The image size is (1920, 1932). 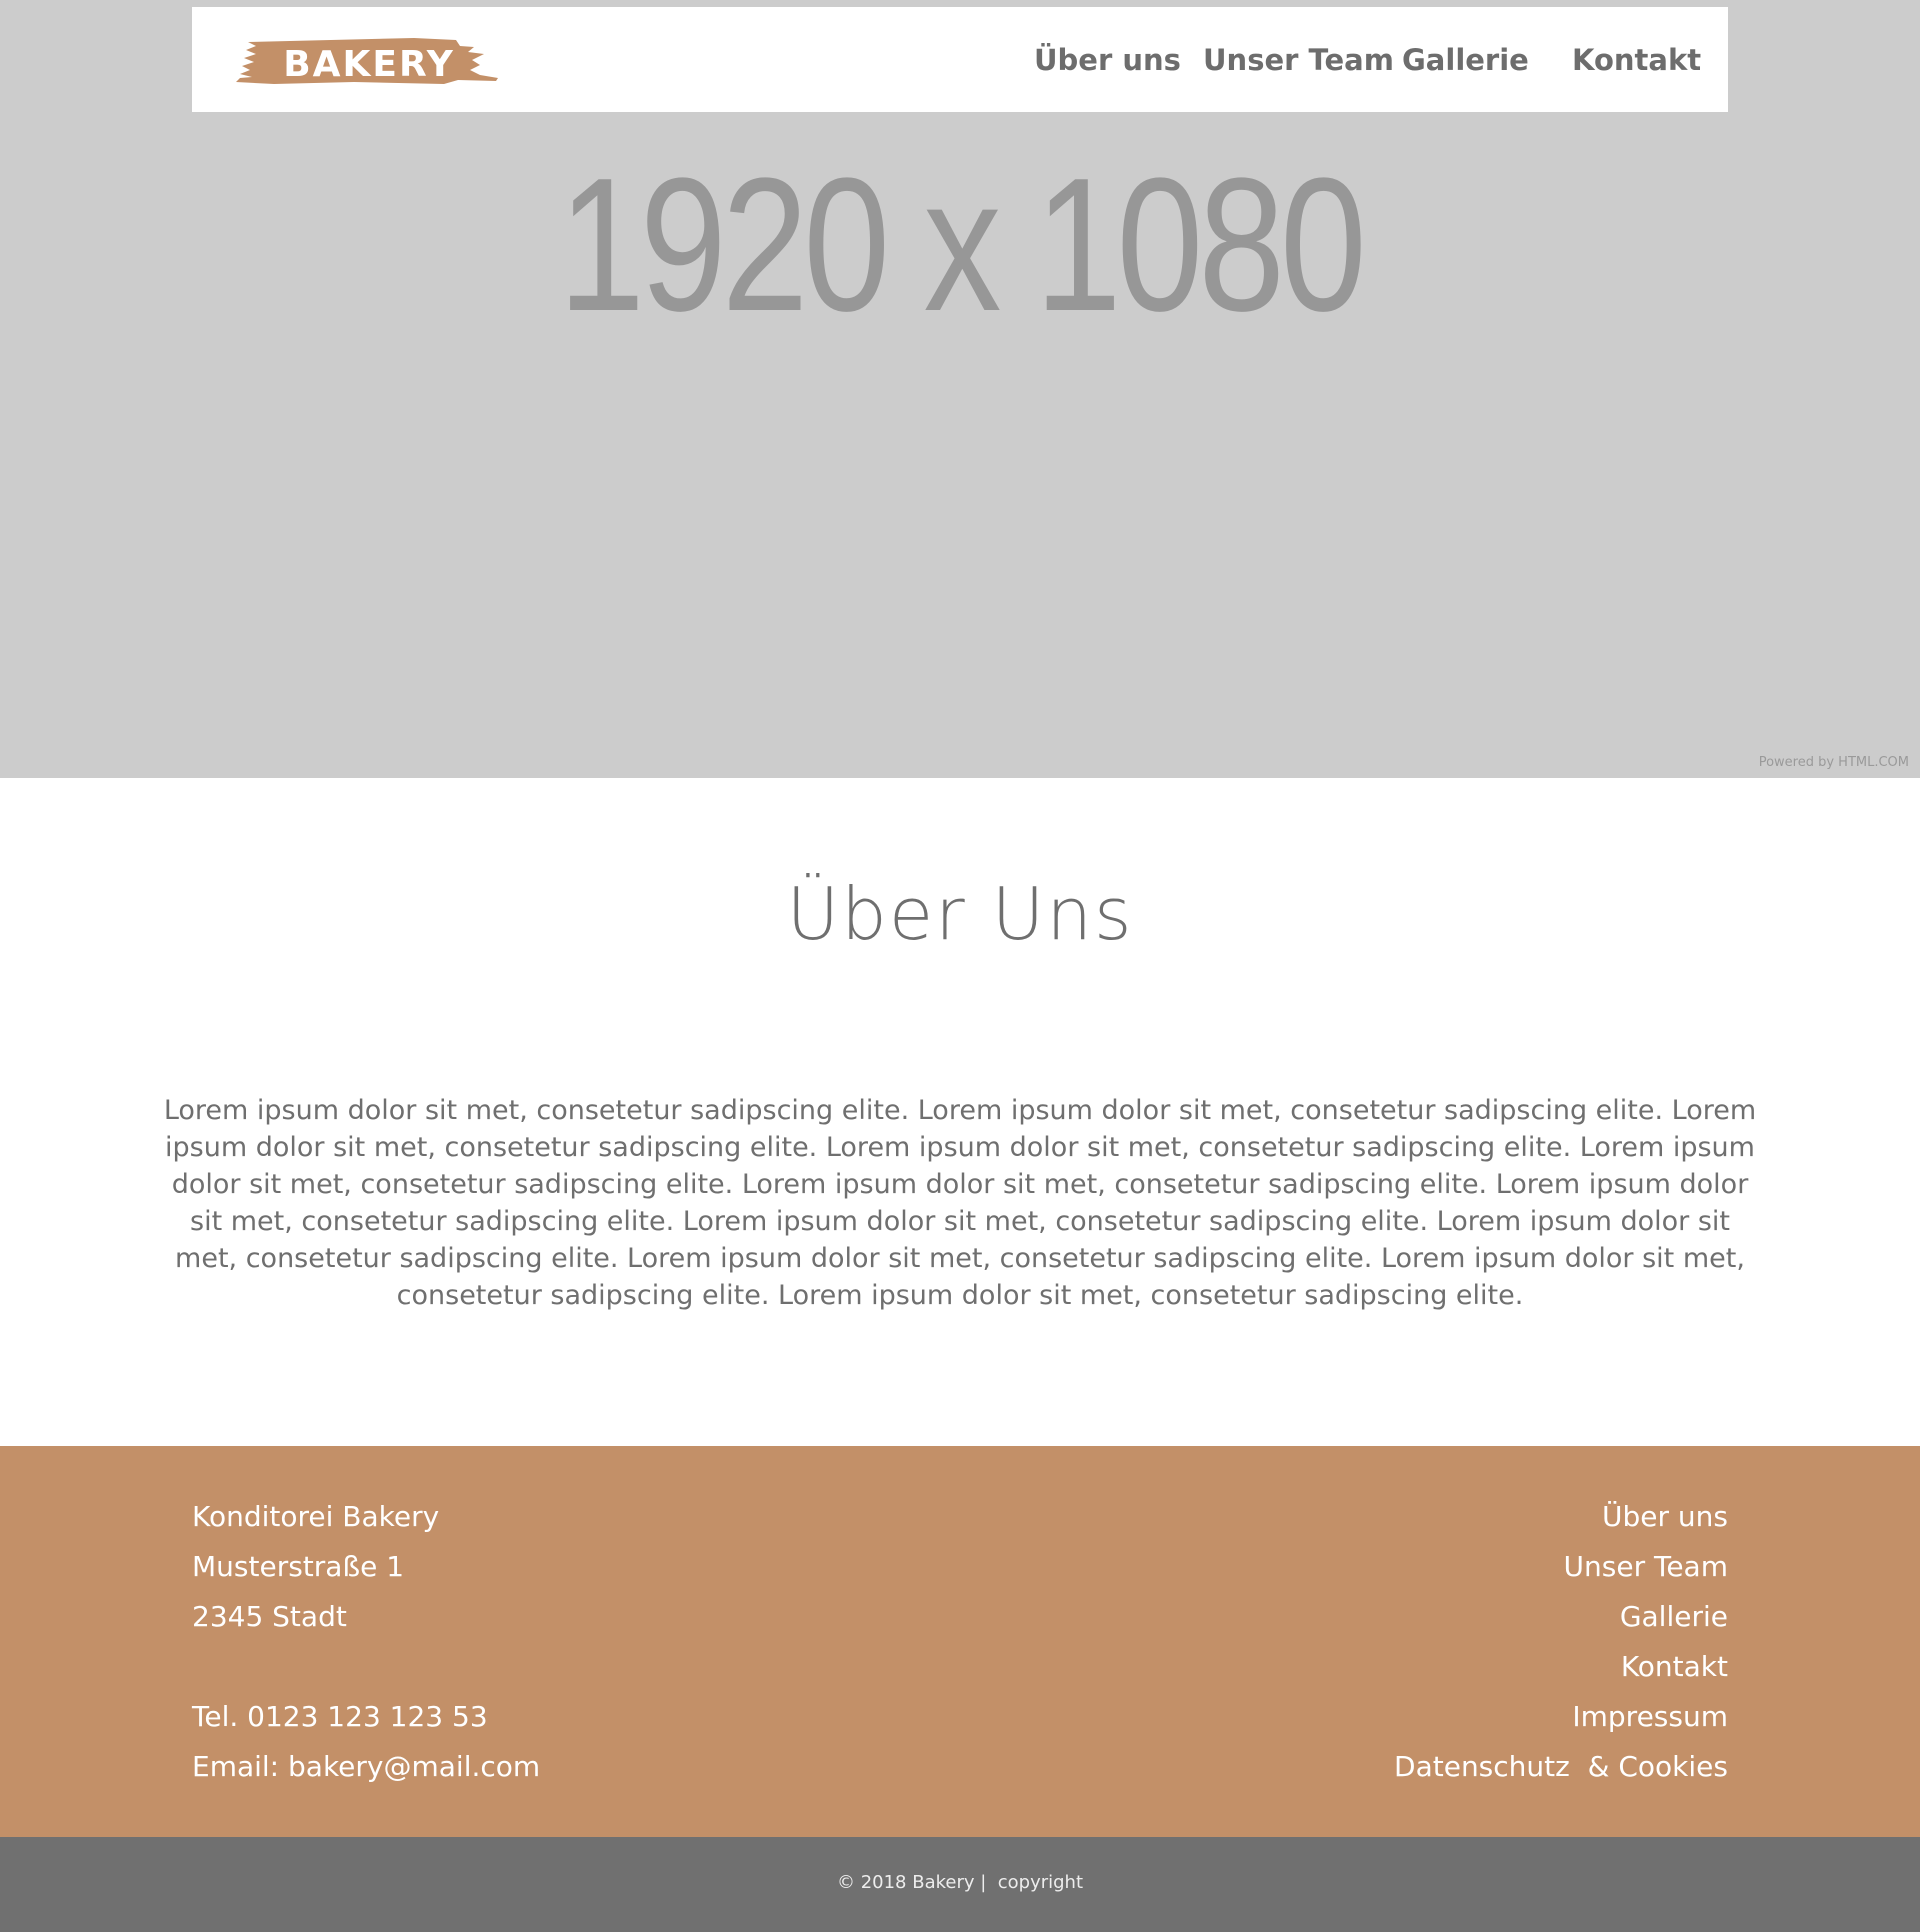 I want to click on powered-by-label: Powered by HTML.COM, so click(x=1833, y=762).